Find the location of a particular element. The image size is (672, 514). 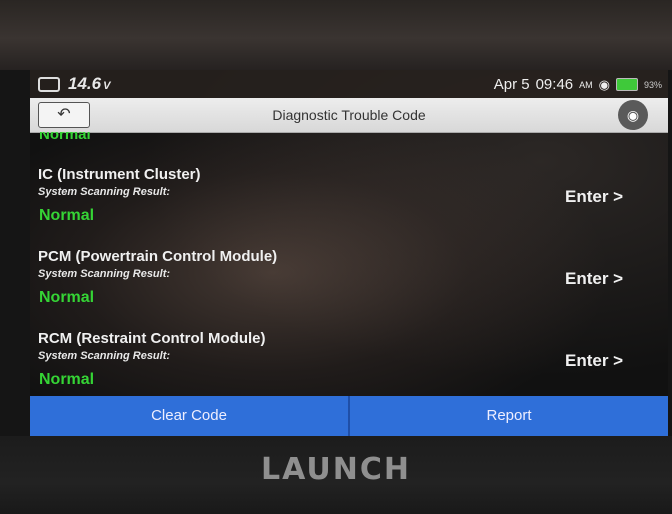

previous-system-status: Normal is located at coordinates (65, 137).